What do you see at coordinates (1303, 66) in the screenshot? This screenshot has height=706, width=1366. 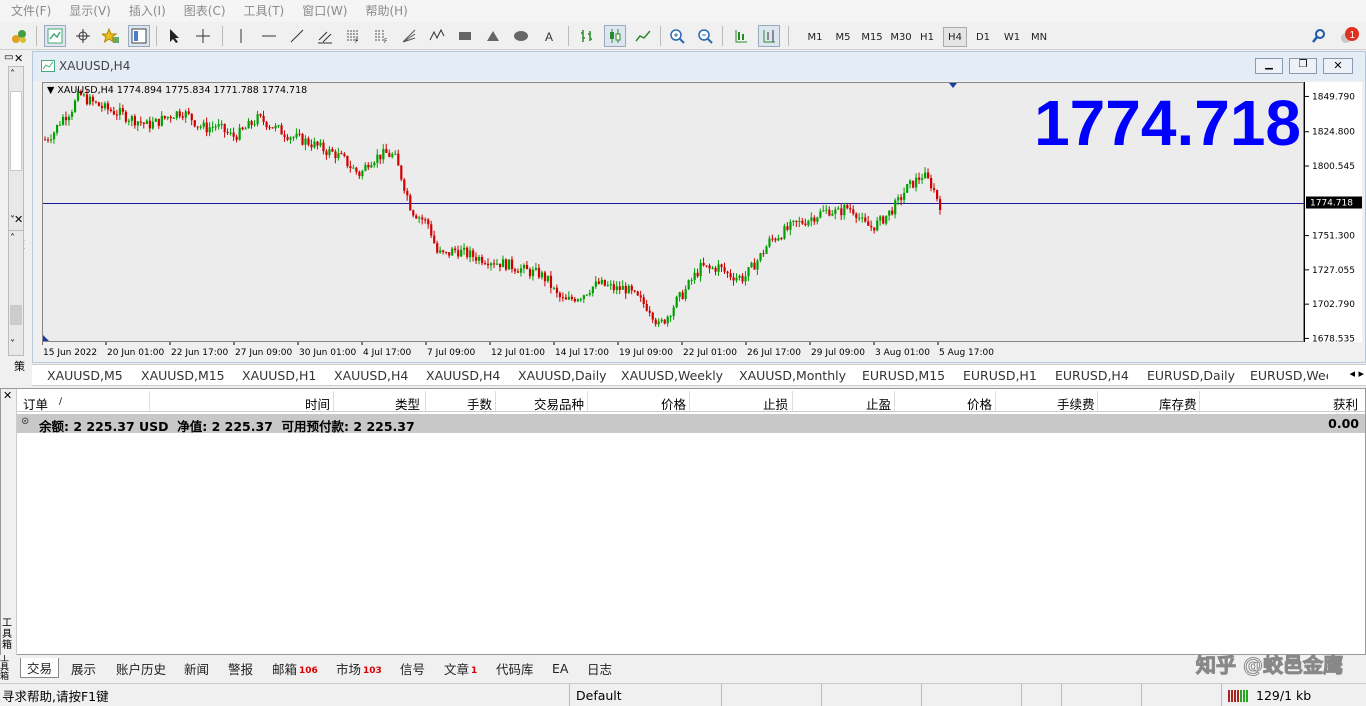 I see `restore-button: ❐` at bounding box center [1303, 66].